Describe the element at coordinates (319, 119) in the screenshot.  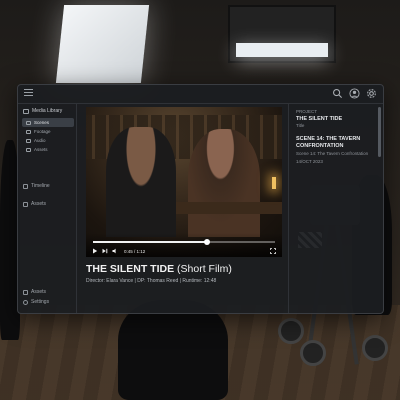
I see `project-title: THE SILENT TIDE` at that location.